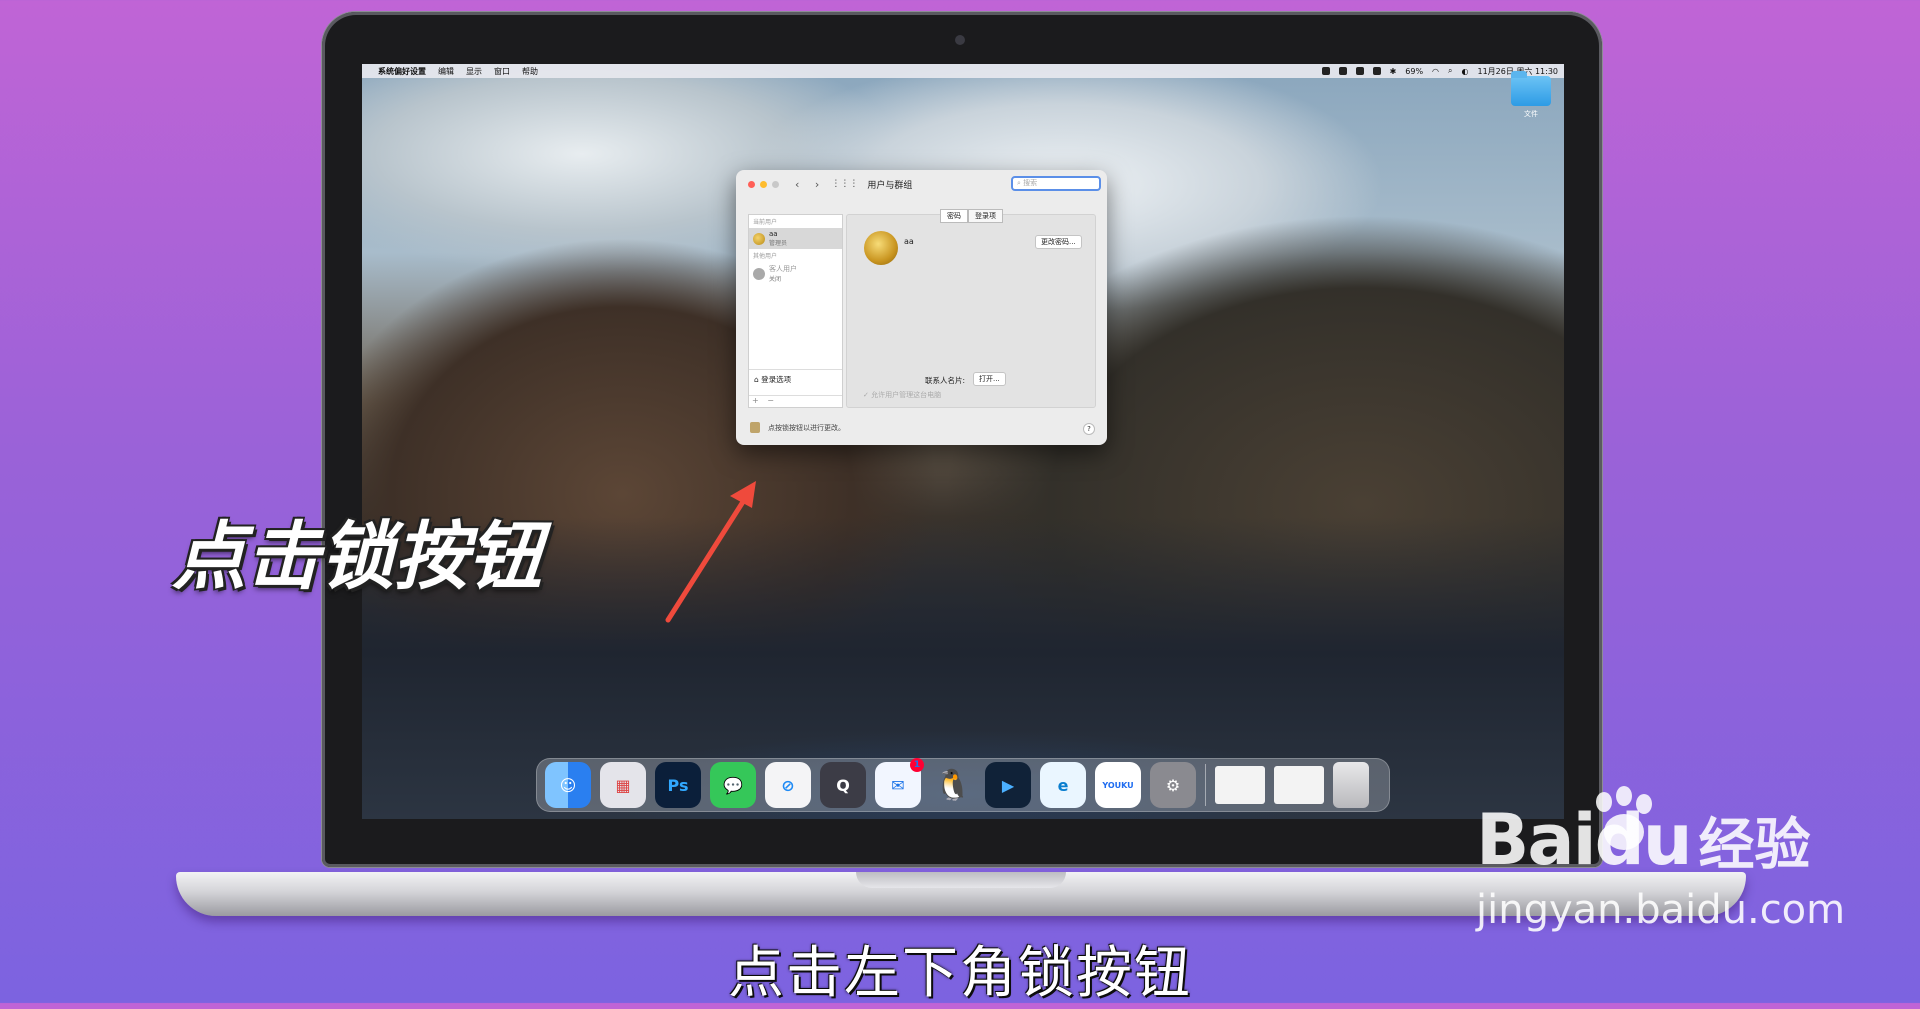  Describe the element at coordinates (1584, 840) in the screenshot. I see `watermark-logo: Baidu` at that location.